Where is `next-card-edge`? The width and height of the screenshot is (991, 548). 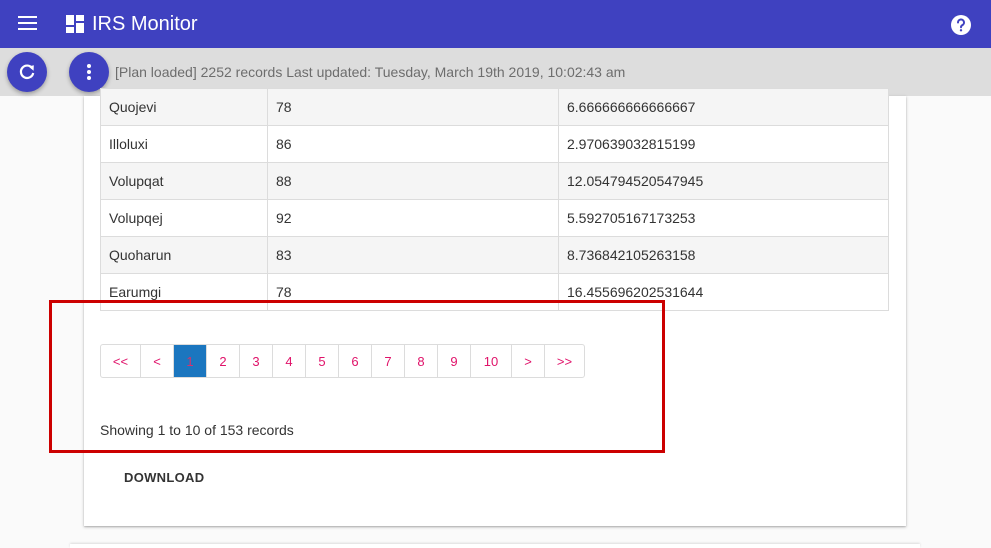
next-card-edge is located at coordinates (495, 546).